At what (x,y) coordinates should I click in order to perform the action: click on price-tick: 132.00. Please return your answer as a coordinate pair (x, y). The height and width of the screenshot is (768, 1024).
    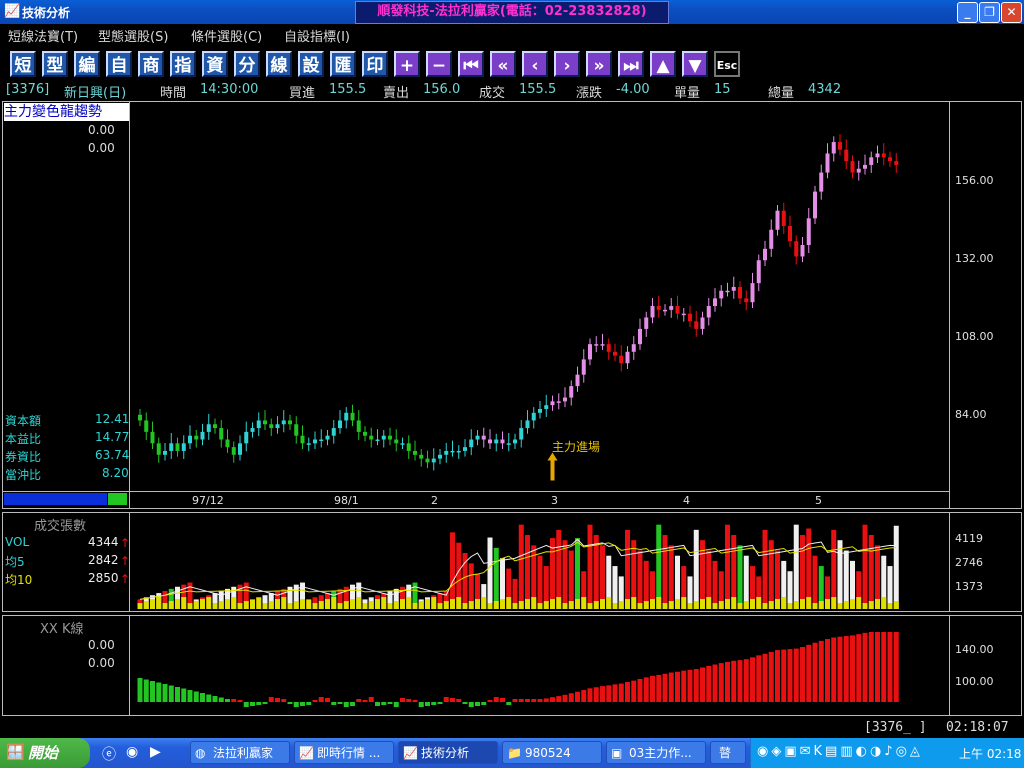
    Looking at the image, I should click on (974, 258).